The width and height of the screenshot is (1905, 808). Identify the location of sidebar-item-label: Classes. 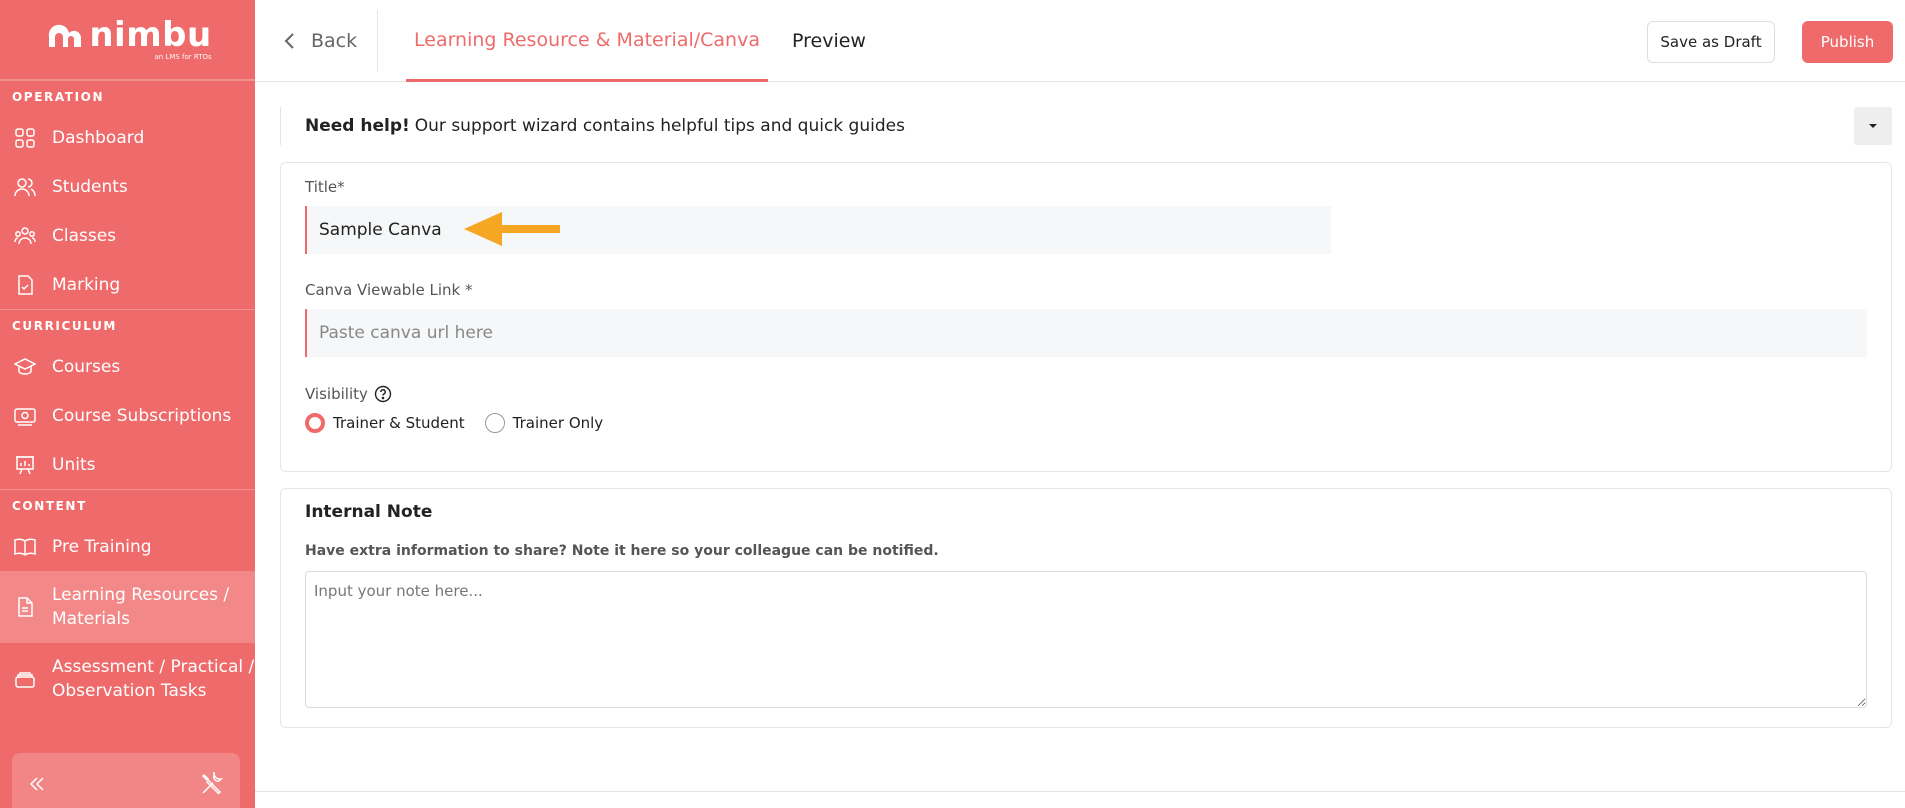
(84, 235).